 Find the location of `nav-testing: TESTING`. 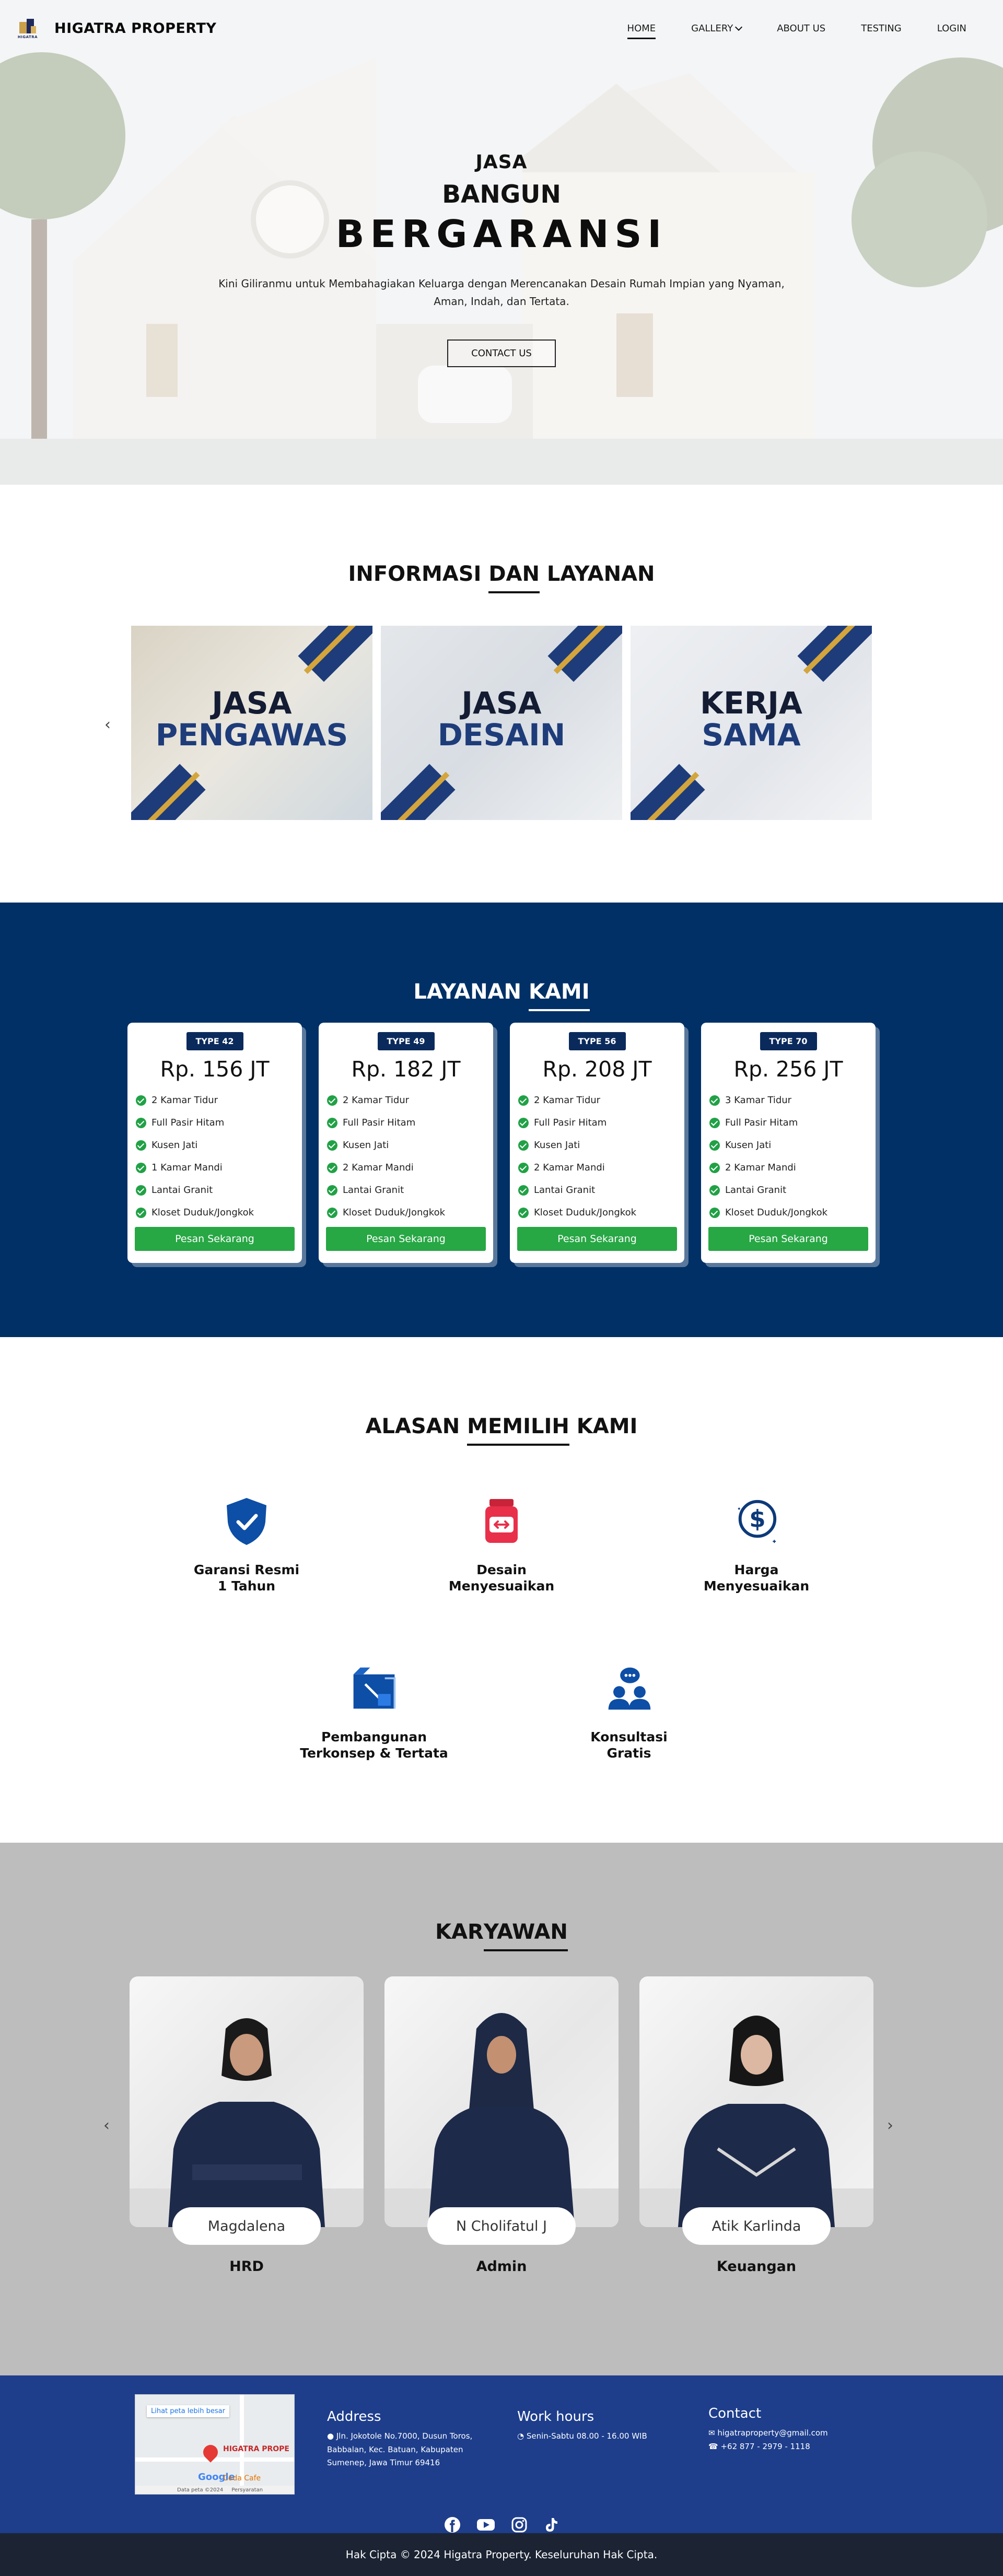

nav-testing: TESTING is located at coordinates (881, 28).